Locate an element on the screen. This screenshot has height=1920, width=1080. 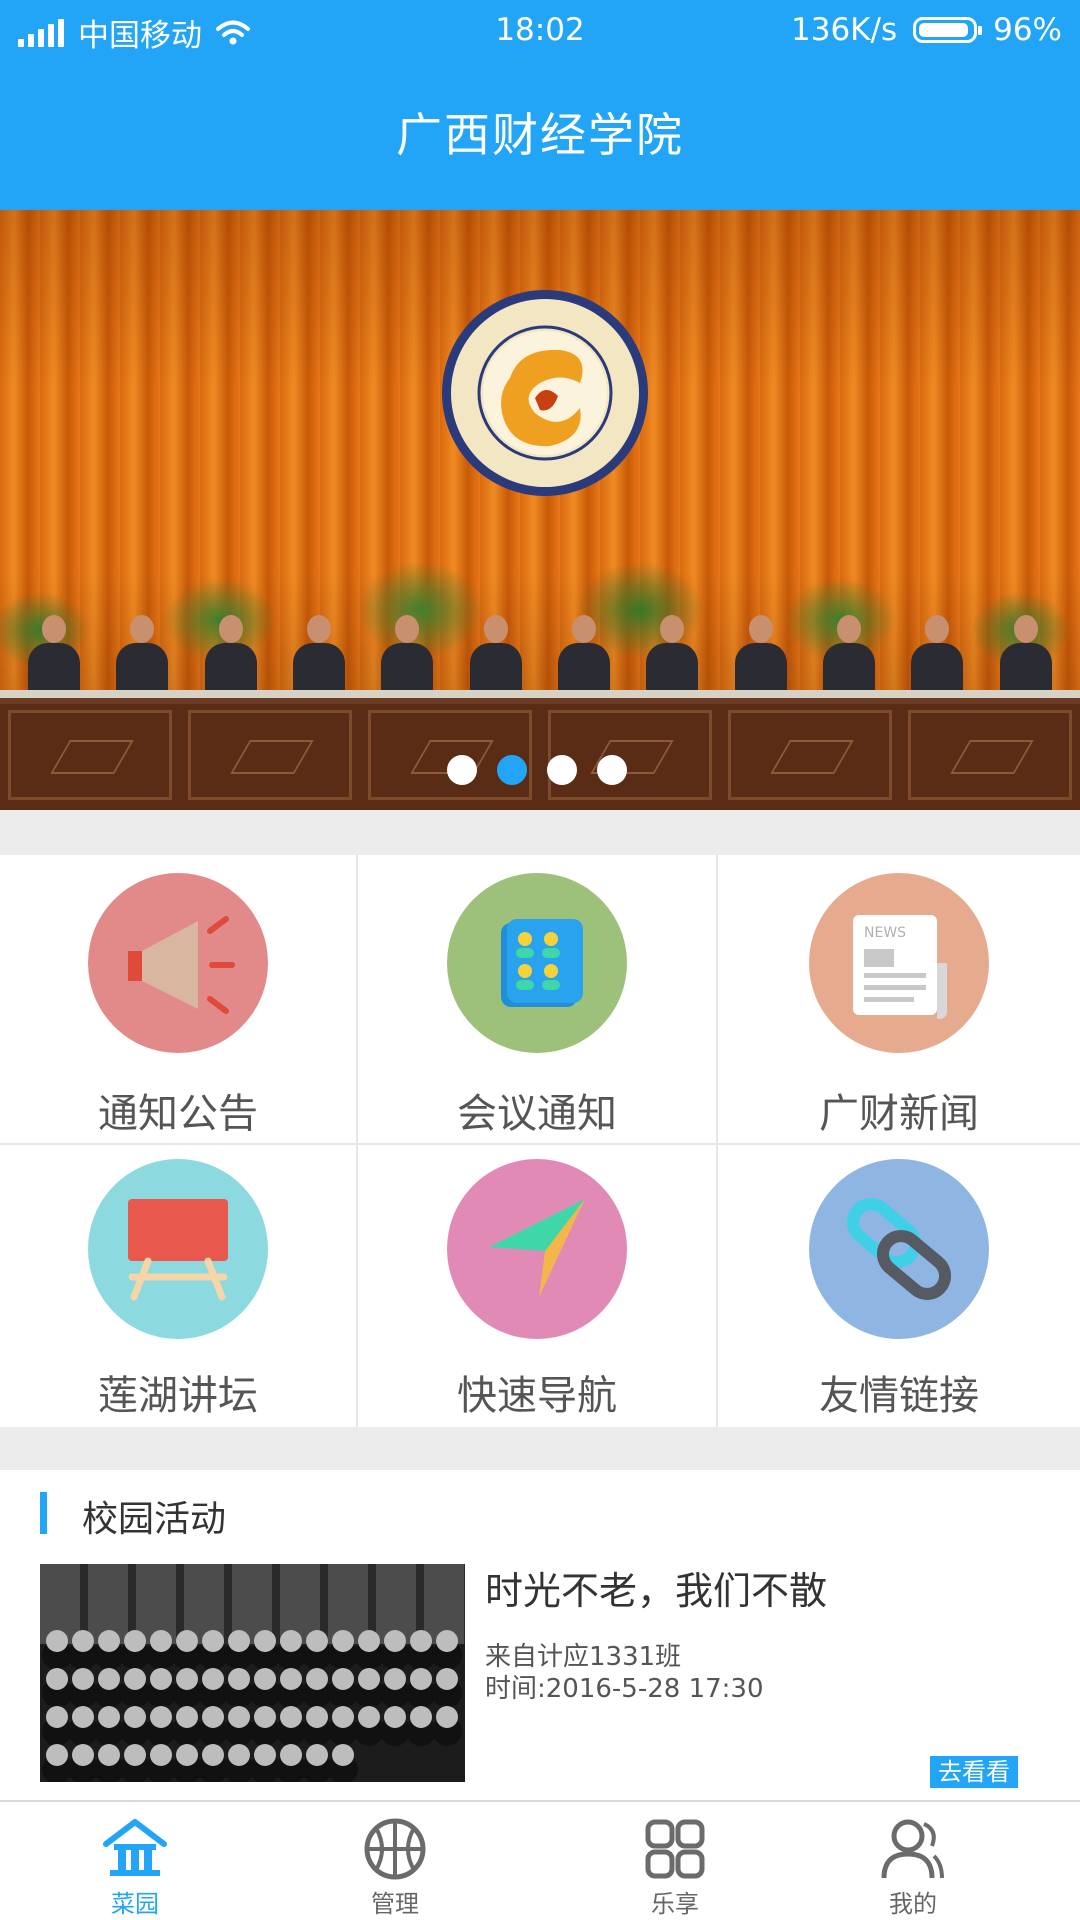
grid-item-label: 快速导航 is located at coordinates (537, 1396).